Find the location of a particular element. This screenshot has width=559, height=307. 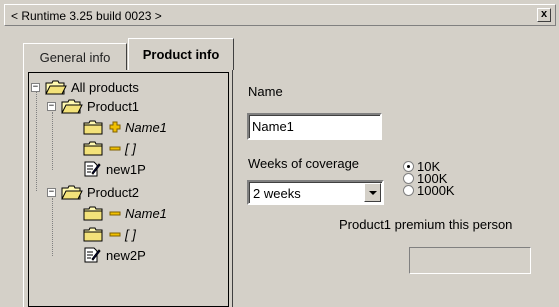

tab-product-info: Product info is located at coordinates (181, 54).